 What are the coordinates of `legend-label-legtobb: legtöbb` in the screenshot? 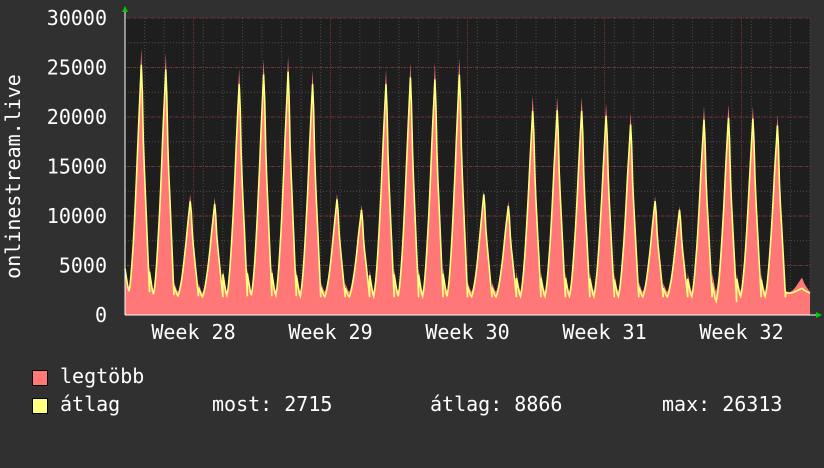 It's located at (102, 376).